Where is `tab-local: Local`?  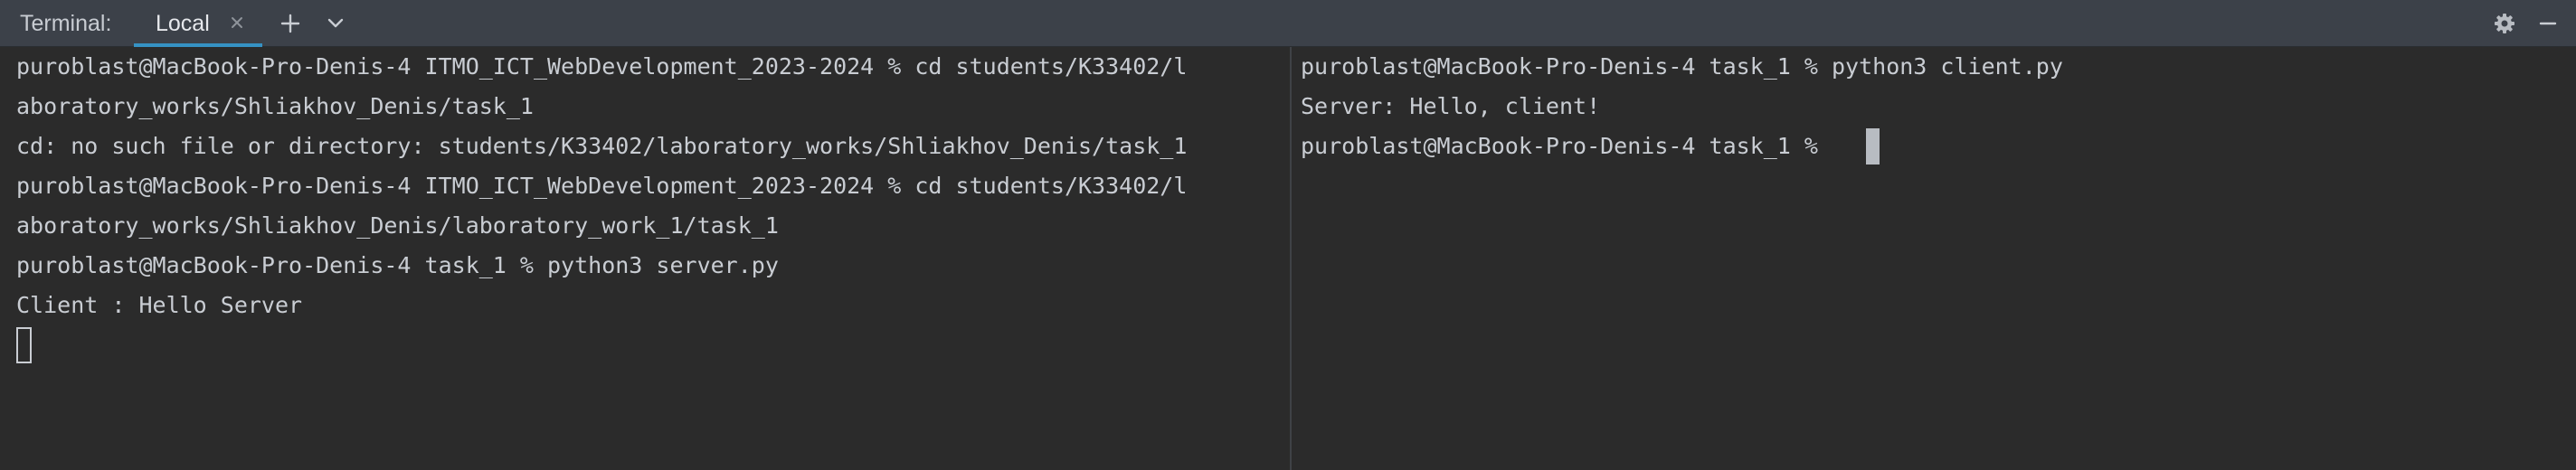 tab-local: Local is located at coordinates (198, 23).